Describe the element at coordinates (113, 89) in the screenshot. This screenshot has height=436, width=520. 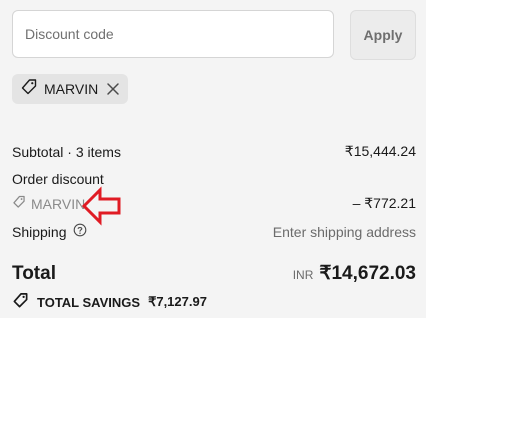
I see `remove-discount-icon` at that location.